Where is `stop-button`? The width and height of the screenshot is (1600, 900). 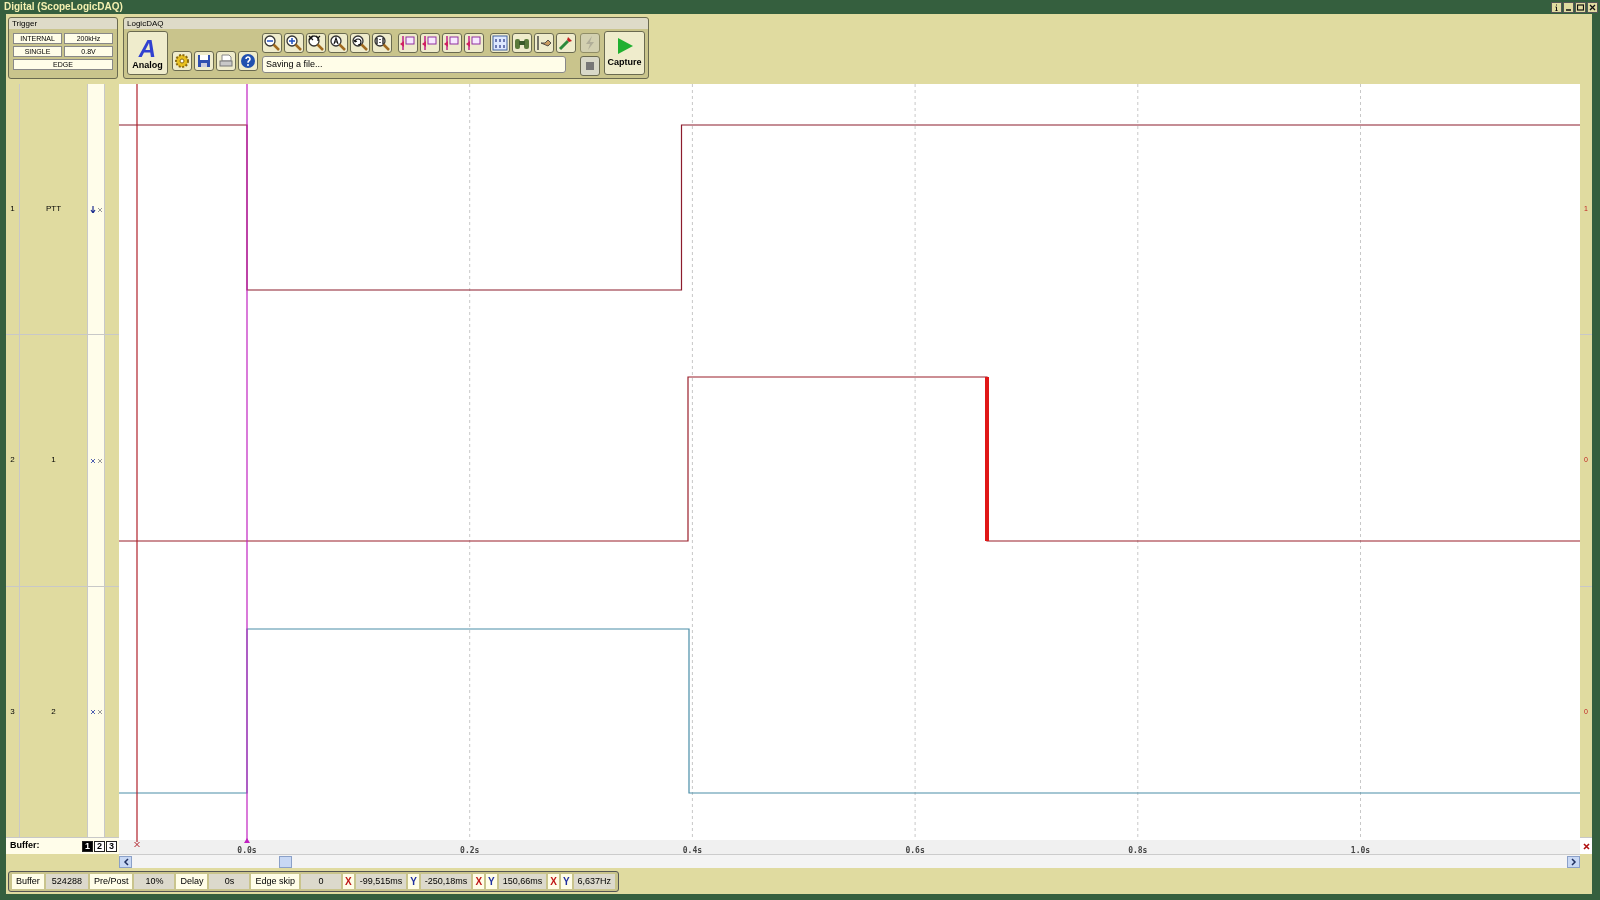 stop-button is located at coordinates (590, 66).